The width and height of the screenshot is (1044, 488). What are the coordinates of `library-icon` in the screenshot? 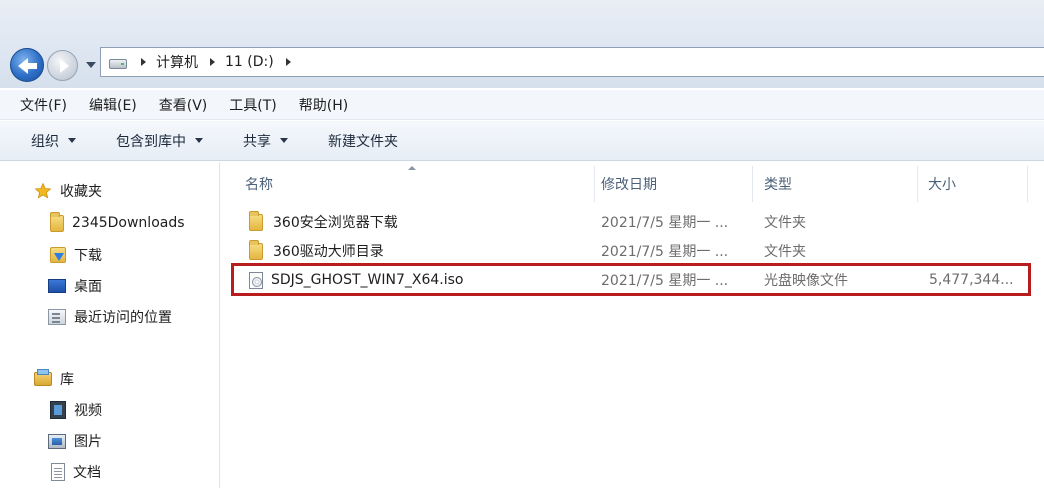 It's located at (43, 377).